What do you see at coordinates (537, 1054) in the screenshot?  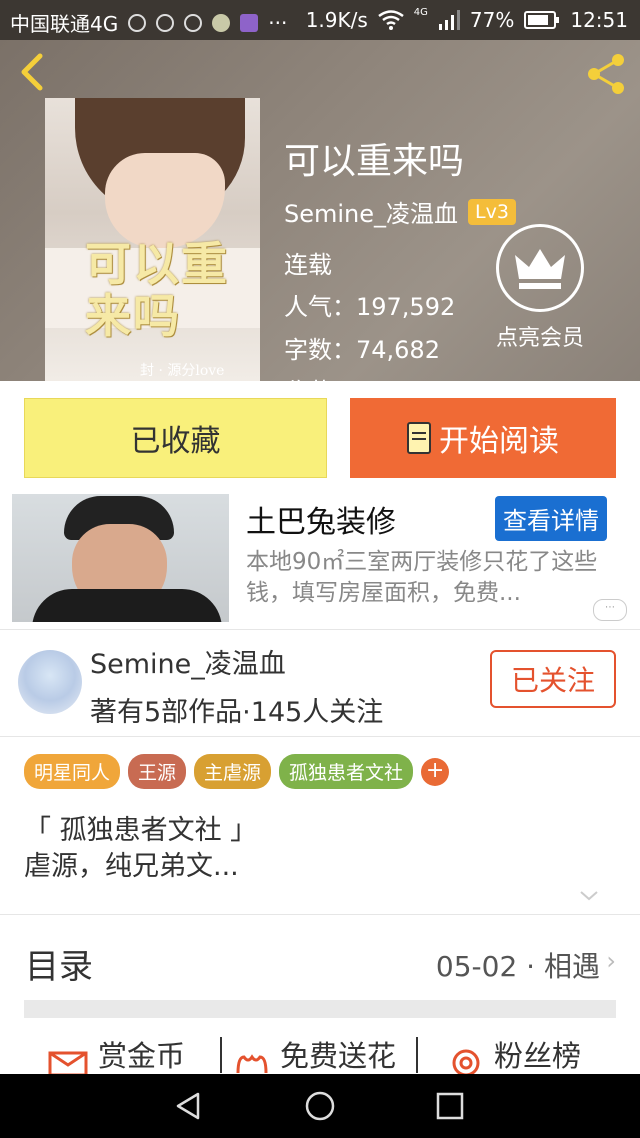 I see `fan-ranking-button: 粉丝榜` at bounding box center [537, 1054].